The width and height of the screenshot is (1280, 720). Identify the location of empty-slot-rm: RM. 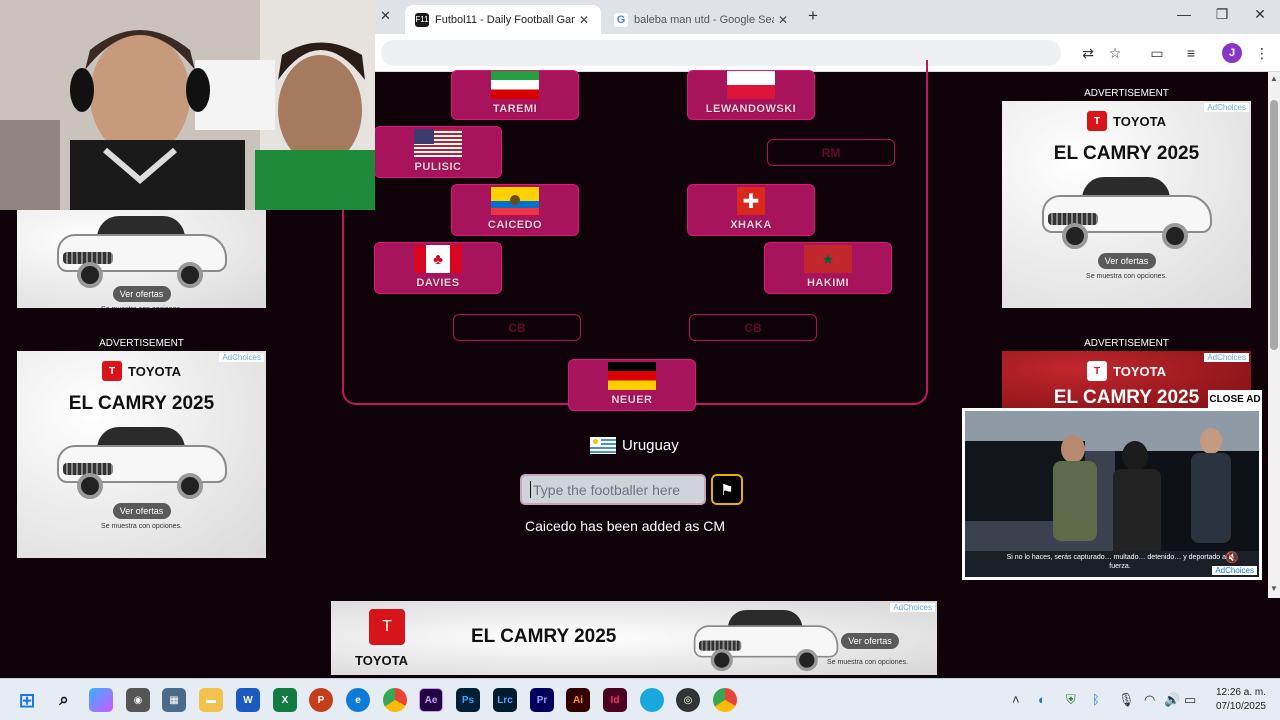
(831, 152).